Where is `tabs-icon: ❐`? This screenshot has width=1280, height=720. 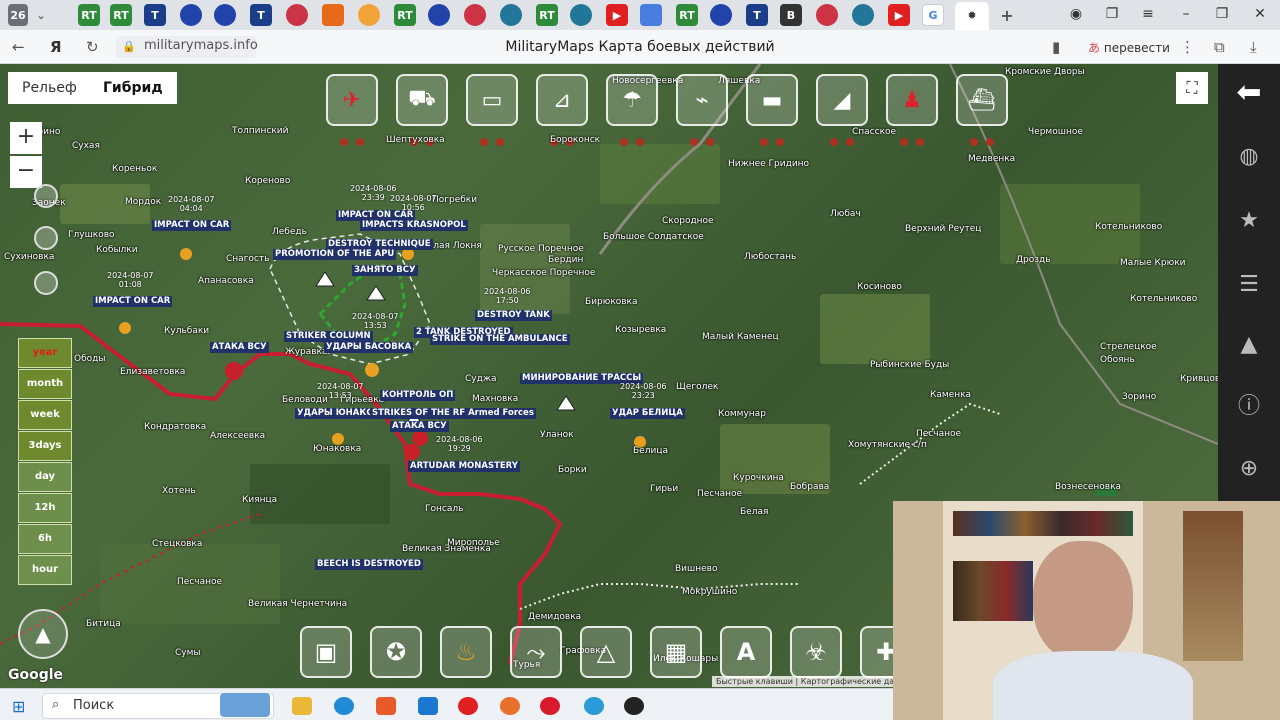
tabs-icon: ❐ is located at coordinates (1112, 14).